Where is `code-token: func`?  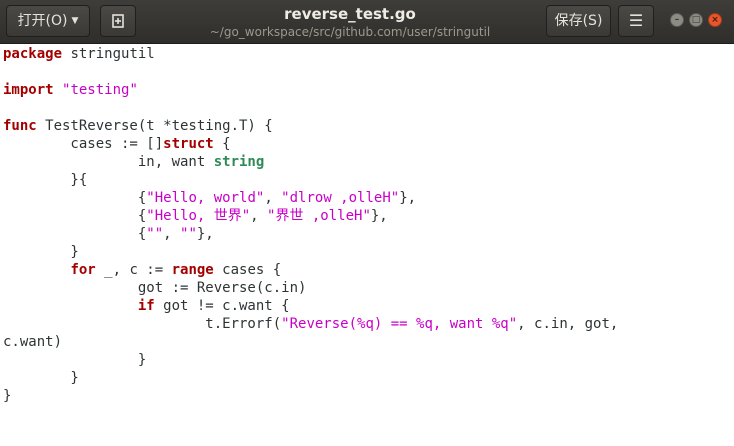 code-token: func is located at coordinates (20, 126).